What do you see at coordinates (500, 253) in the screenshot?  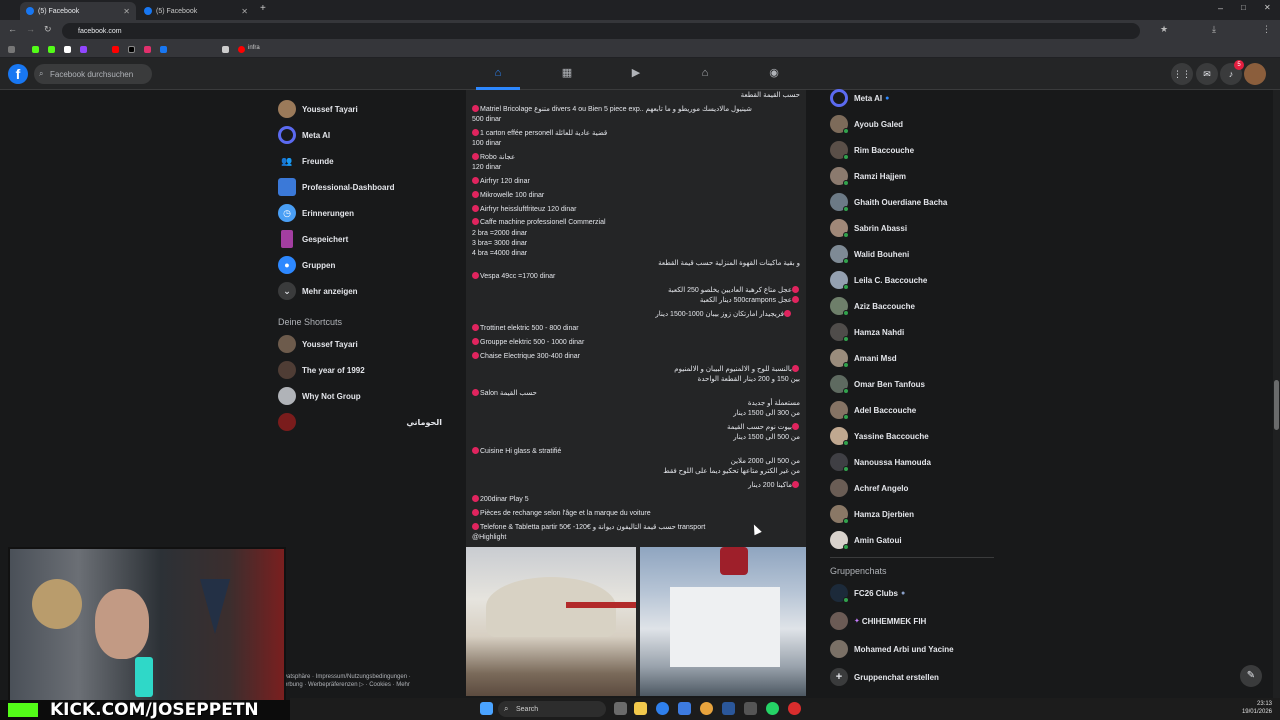 I see `post-text-line: 4 bra =4000 dinar` at bounding box center [500, 253].